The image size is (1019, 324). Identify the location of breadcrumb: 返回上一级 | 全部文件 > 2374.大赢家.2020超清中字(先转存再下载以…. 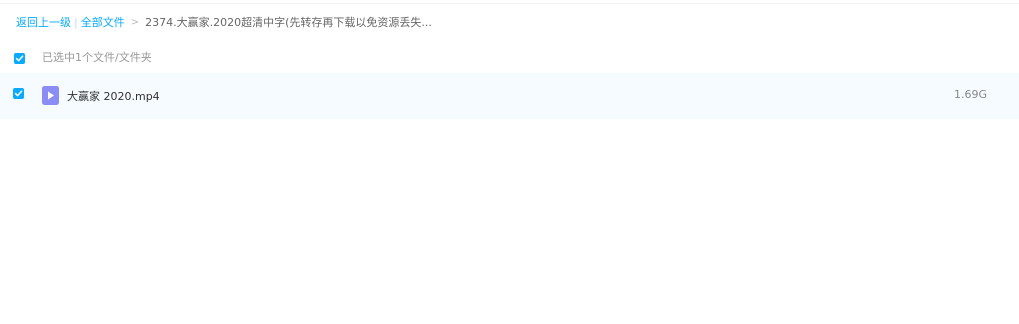
(224, 22).